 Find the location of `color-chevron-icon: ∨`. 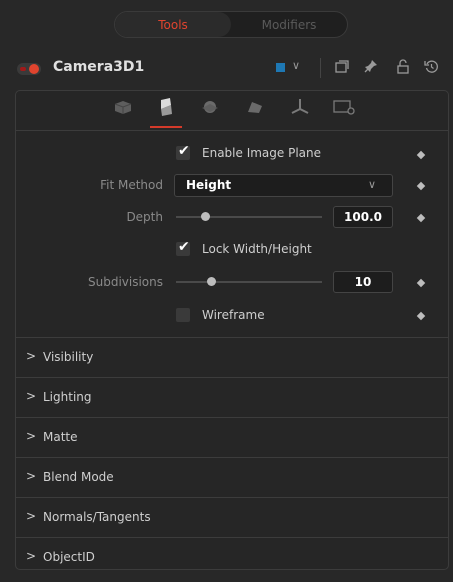

color-chevron-icon: ∨ is located at coordinates (296, 65).